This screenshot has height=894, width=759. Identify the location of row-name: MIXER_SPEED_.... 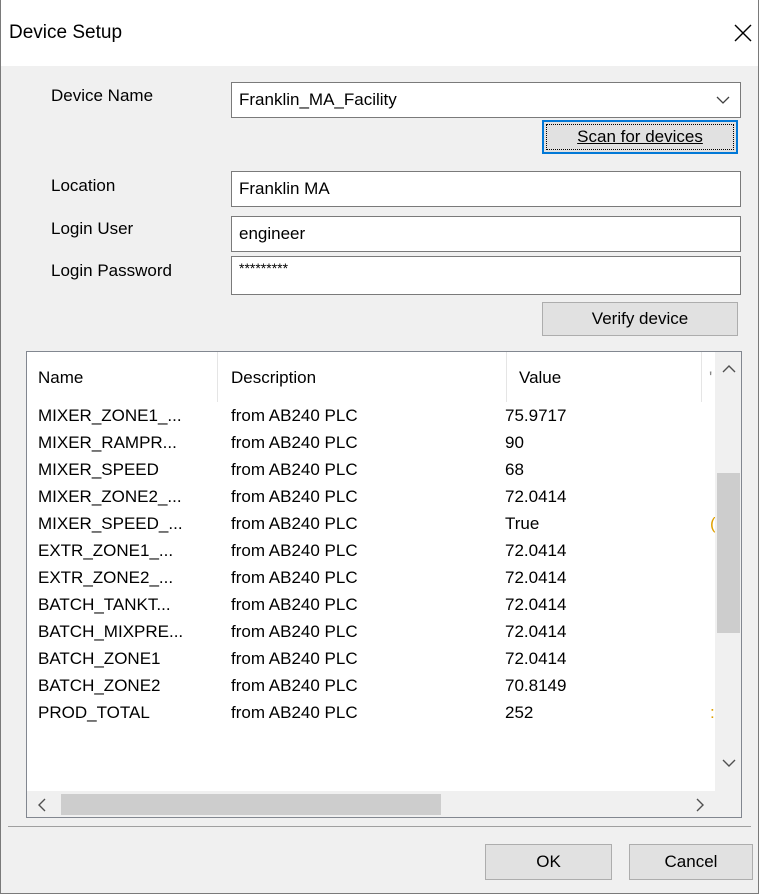
(110, 523).